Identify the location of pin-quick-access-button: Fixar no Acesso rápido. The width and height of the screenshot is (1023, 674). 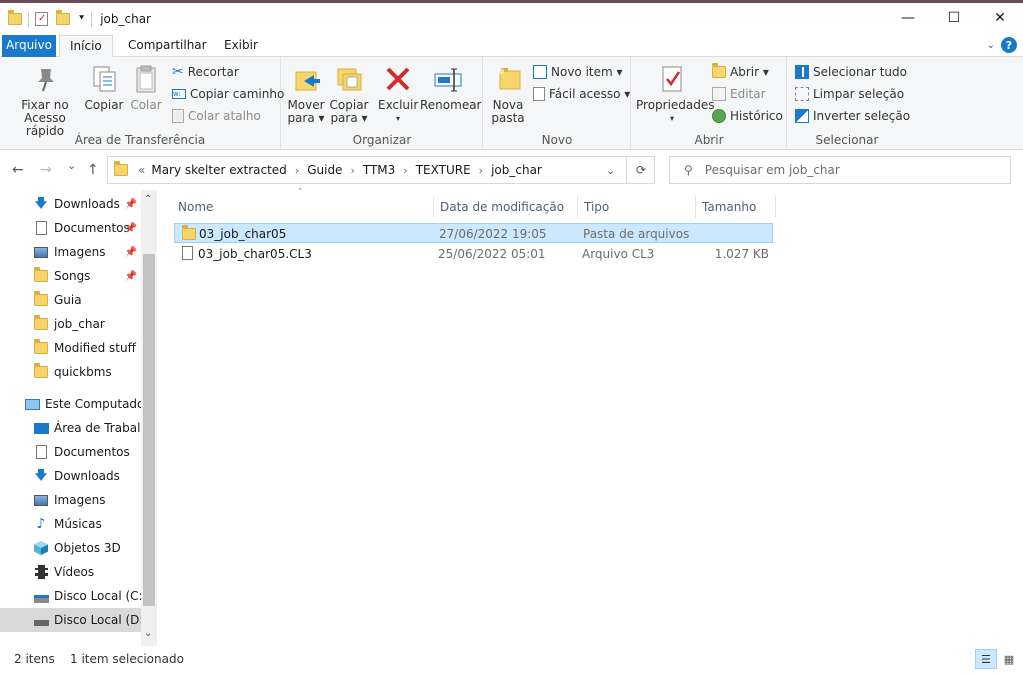
(45, 100).